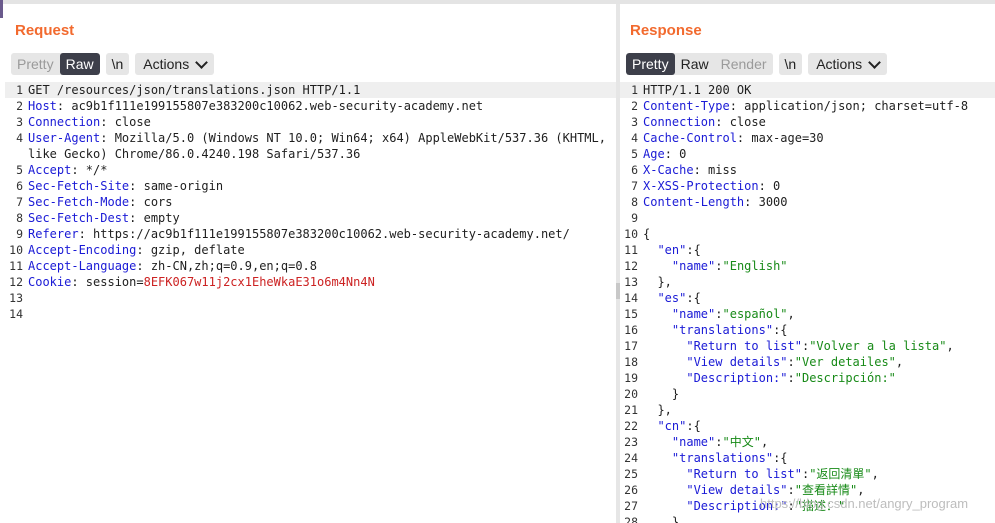 The width and height of the screenshot is (995, 523). Describe the element at coordinates (694, 202) in the screenshot. I see `header-name: Content-Length` at that location.